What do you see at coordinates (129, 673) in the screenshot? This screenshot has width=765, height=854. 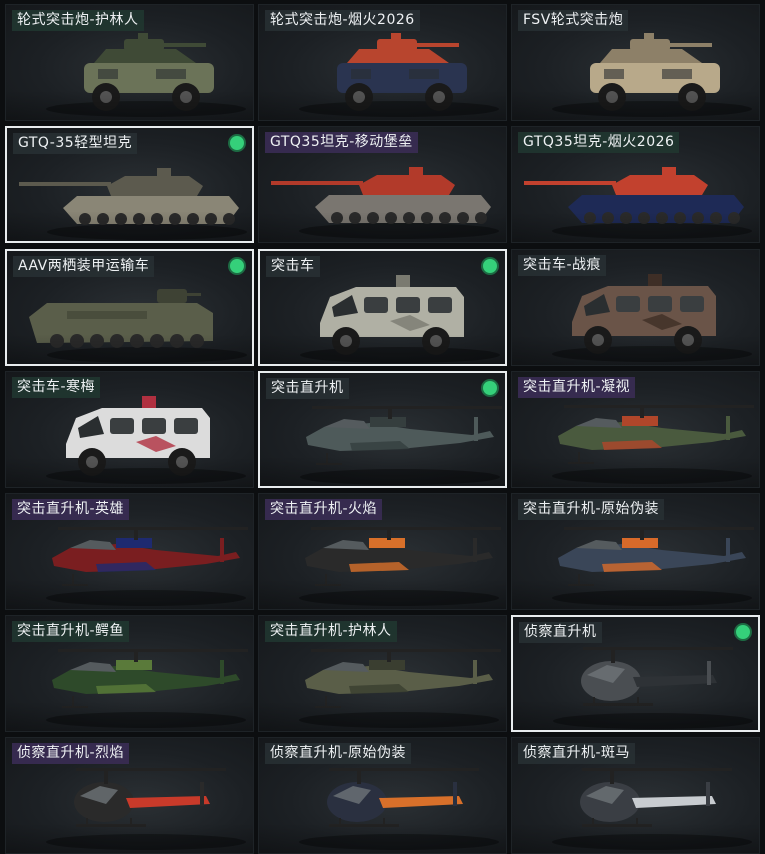 I see `vehicle-card: 突击直升机-鳄鱼` at bounding box center [129, 673].